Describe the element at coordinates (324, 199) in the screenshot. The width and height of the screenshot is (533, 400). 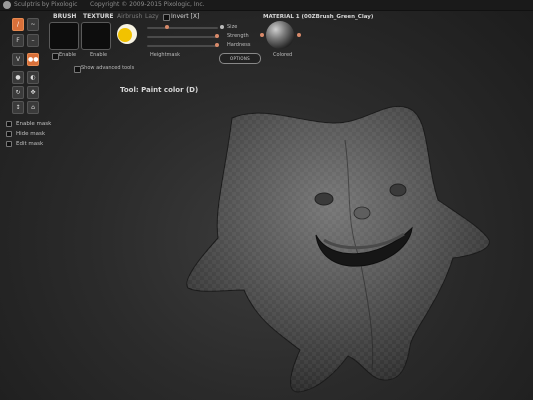
I see `left-eye` at that location.